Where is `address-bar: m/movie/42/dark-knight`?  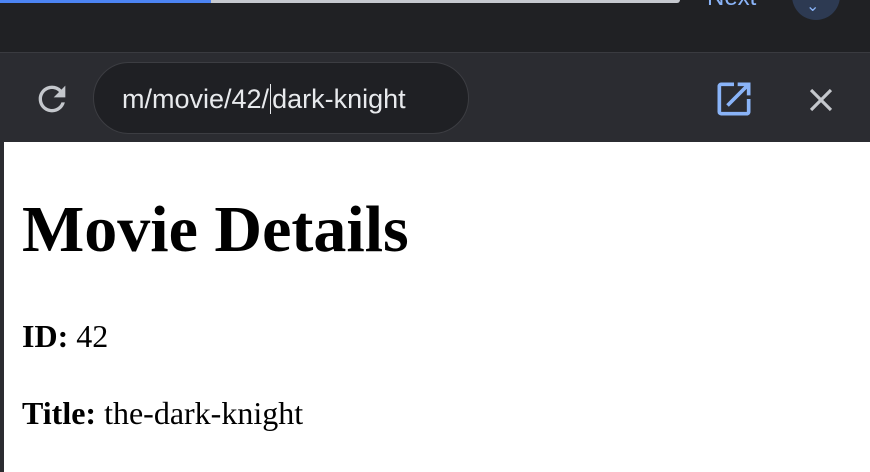 address-bar: m/movie/42/dark-knight is located at coordinates (281, 98).